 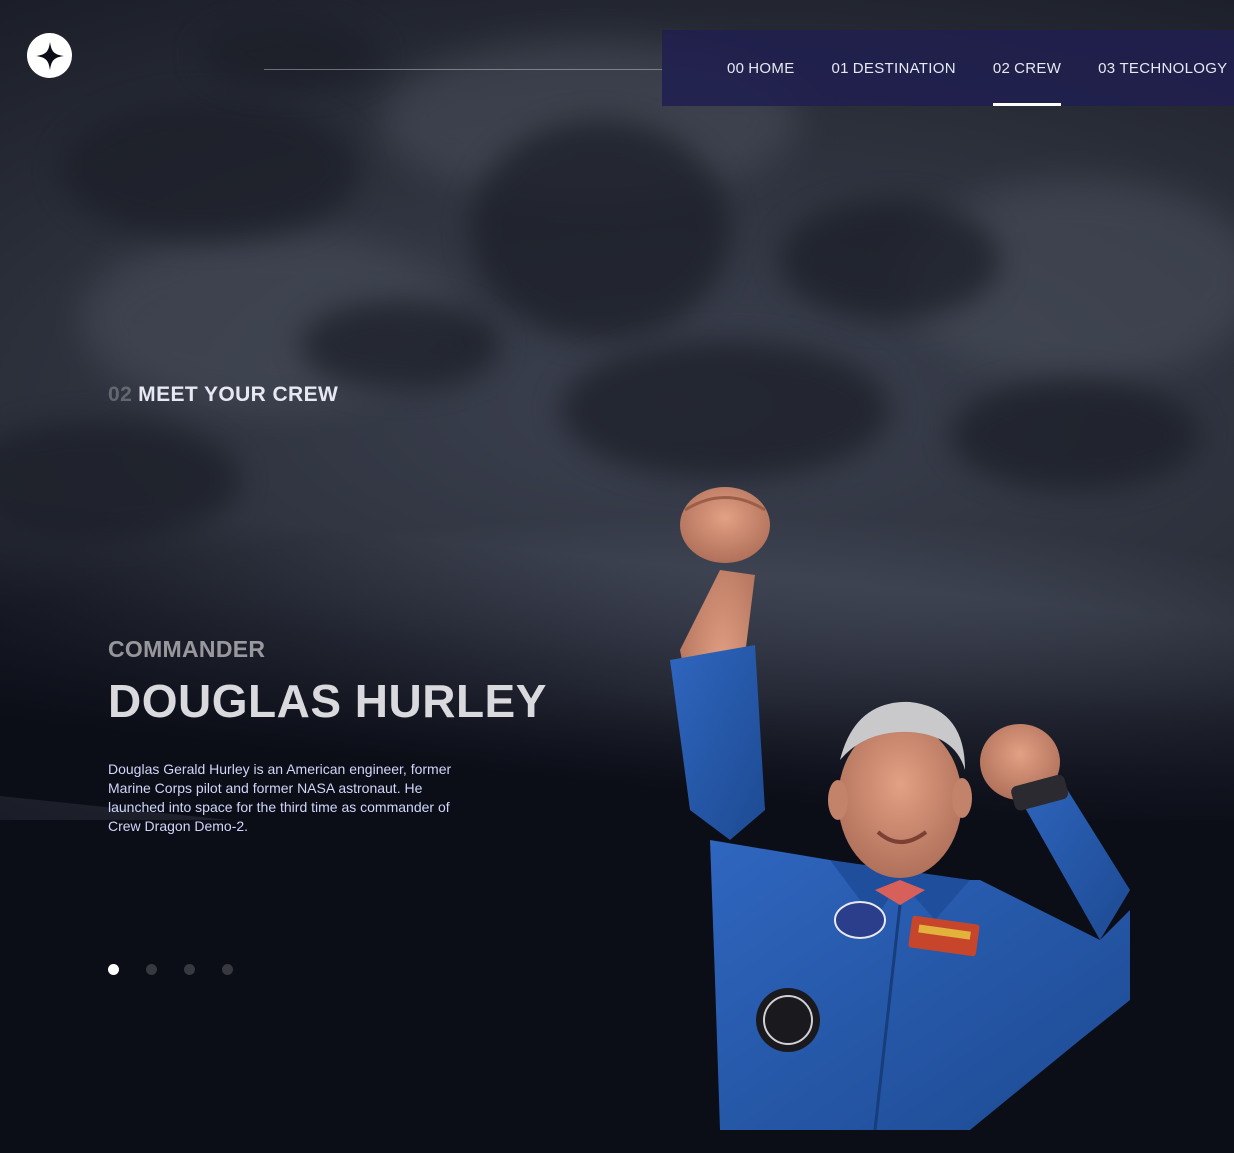 I want to click on logo, so click(x=49, y=55).